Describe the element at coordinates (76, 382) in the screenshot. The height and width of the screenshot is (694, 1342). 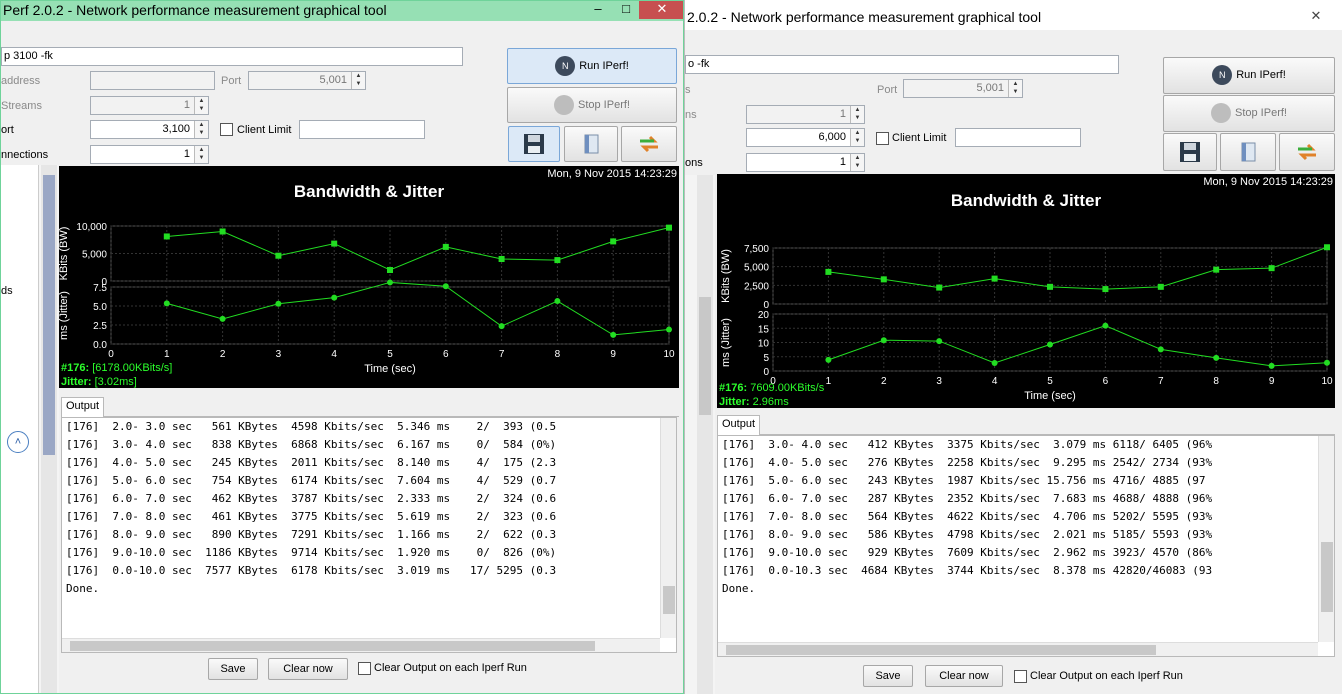
I see `jitter-label: Jitter:` at that location.